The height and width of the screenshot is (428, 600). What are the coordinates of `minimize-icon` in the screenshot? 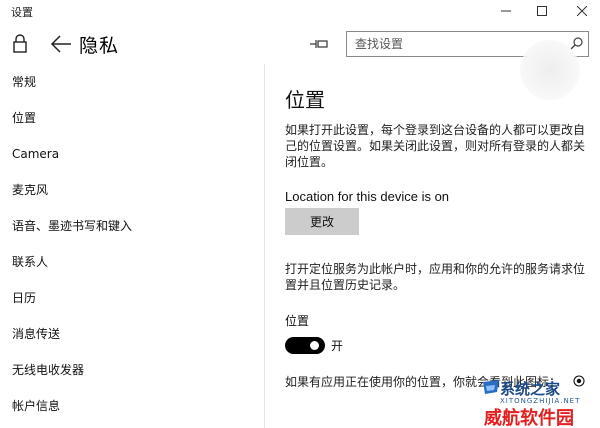 It's located at (506, 11).